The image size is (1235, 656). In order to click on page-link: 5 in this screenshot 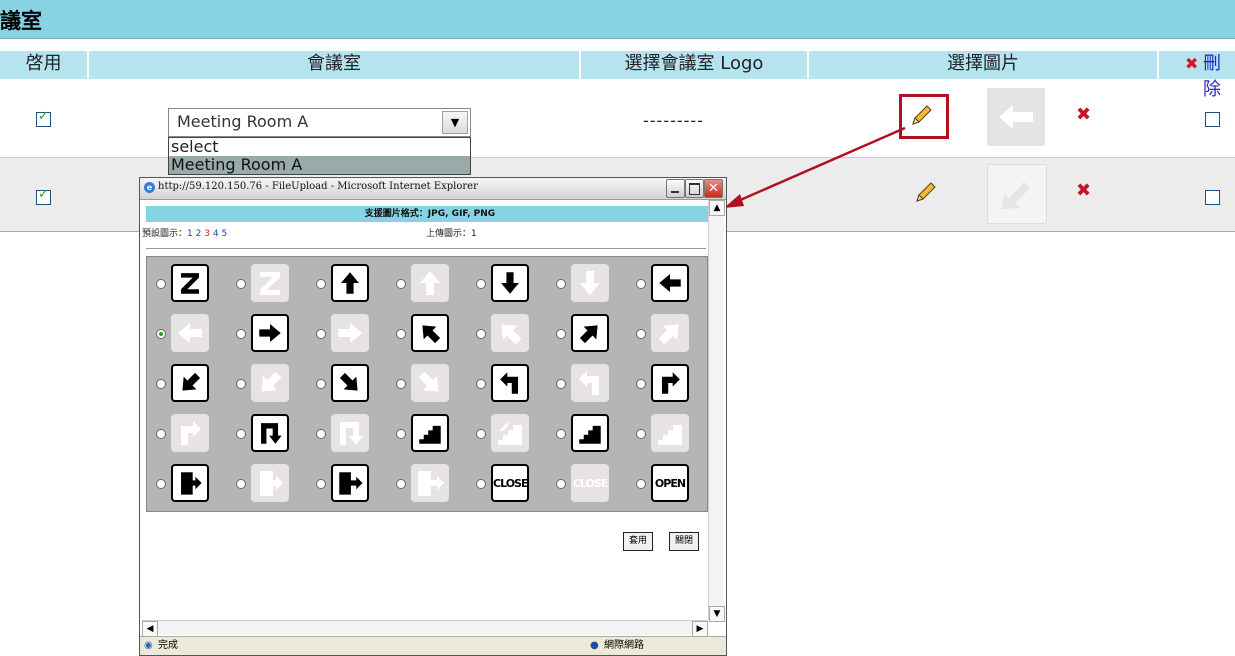, I will do `click(224, 234)`.